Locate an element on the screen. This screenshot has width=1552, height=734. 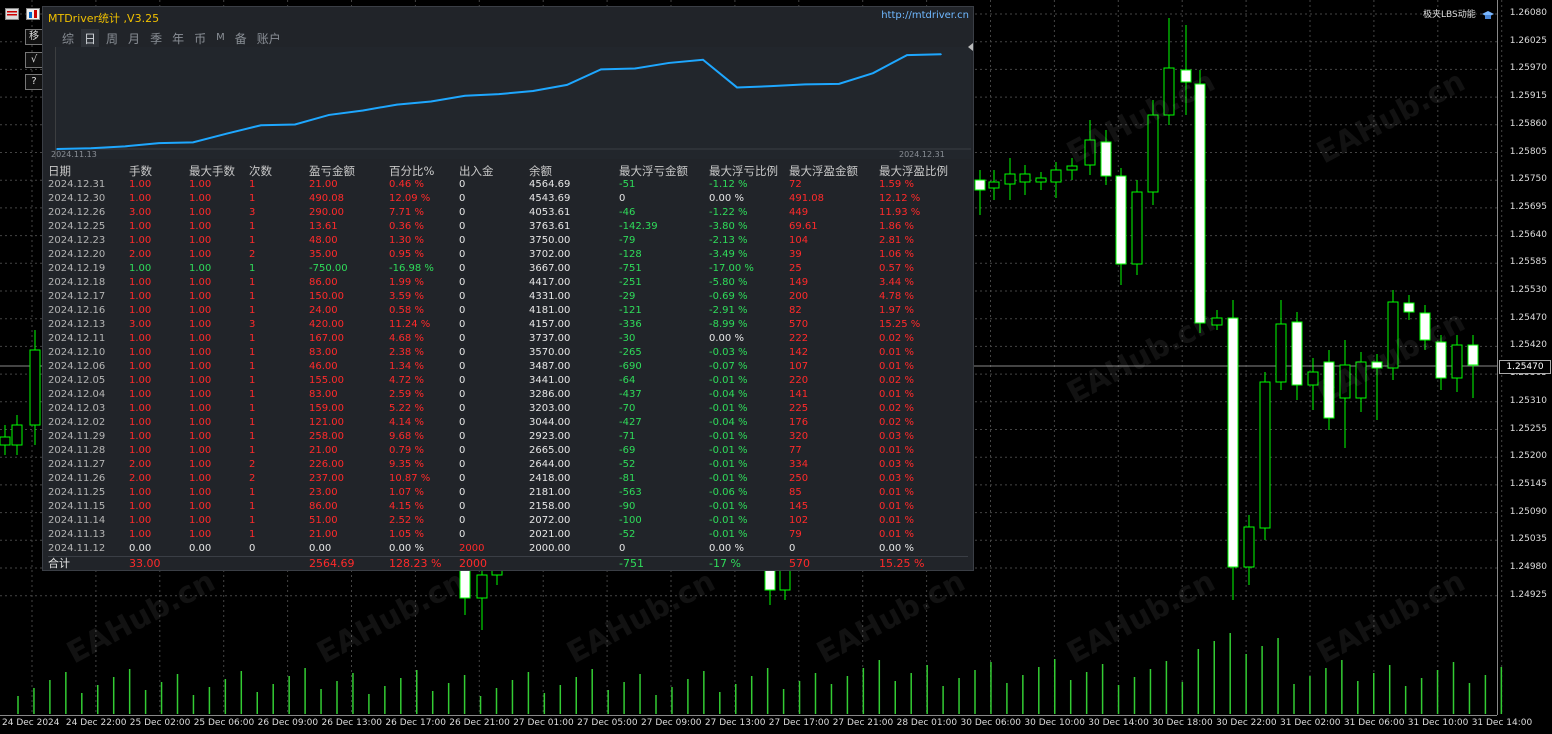
table-cell: 2024.11.25 is located at coordinates (77, 492).